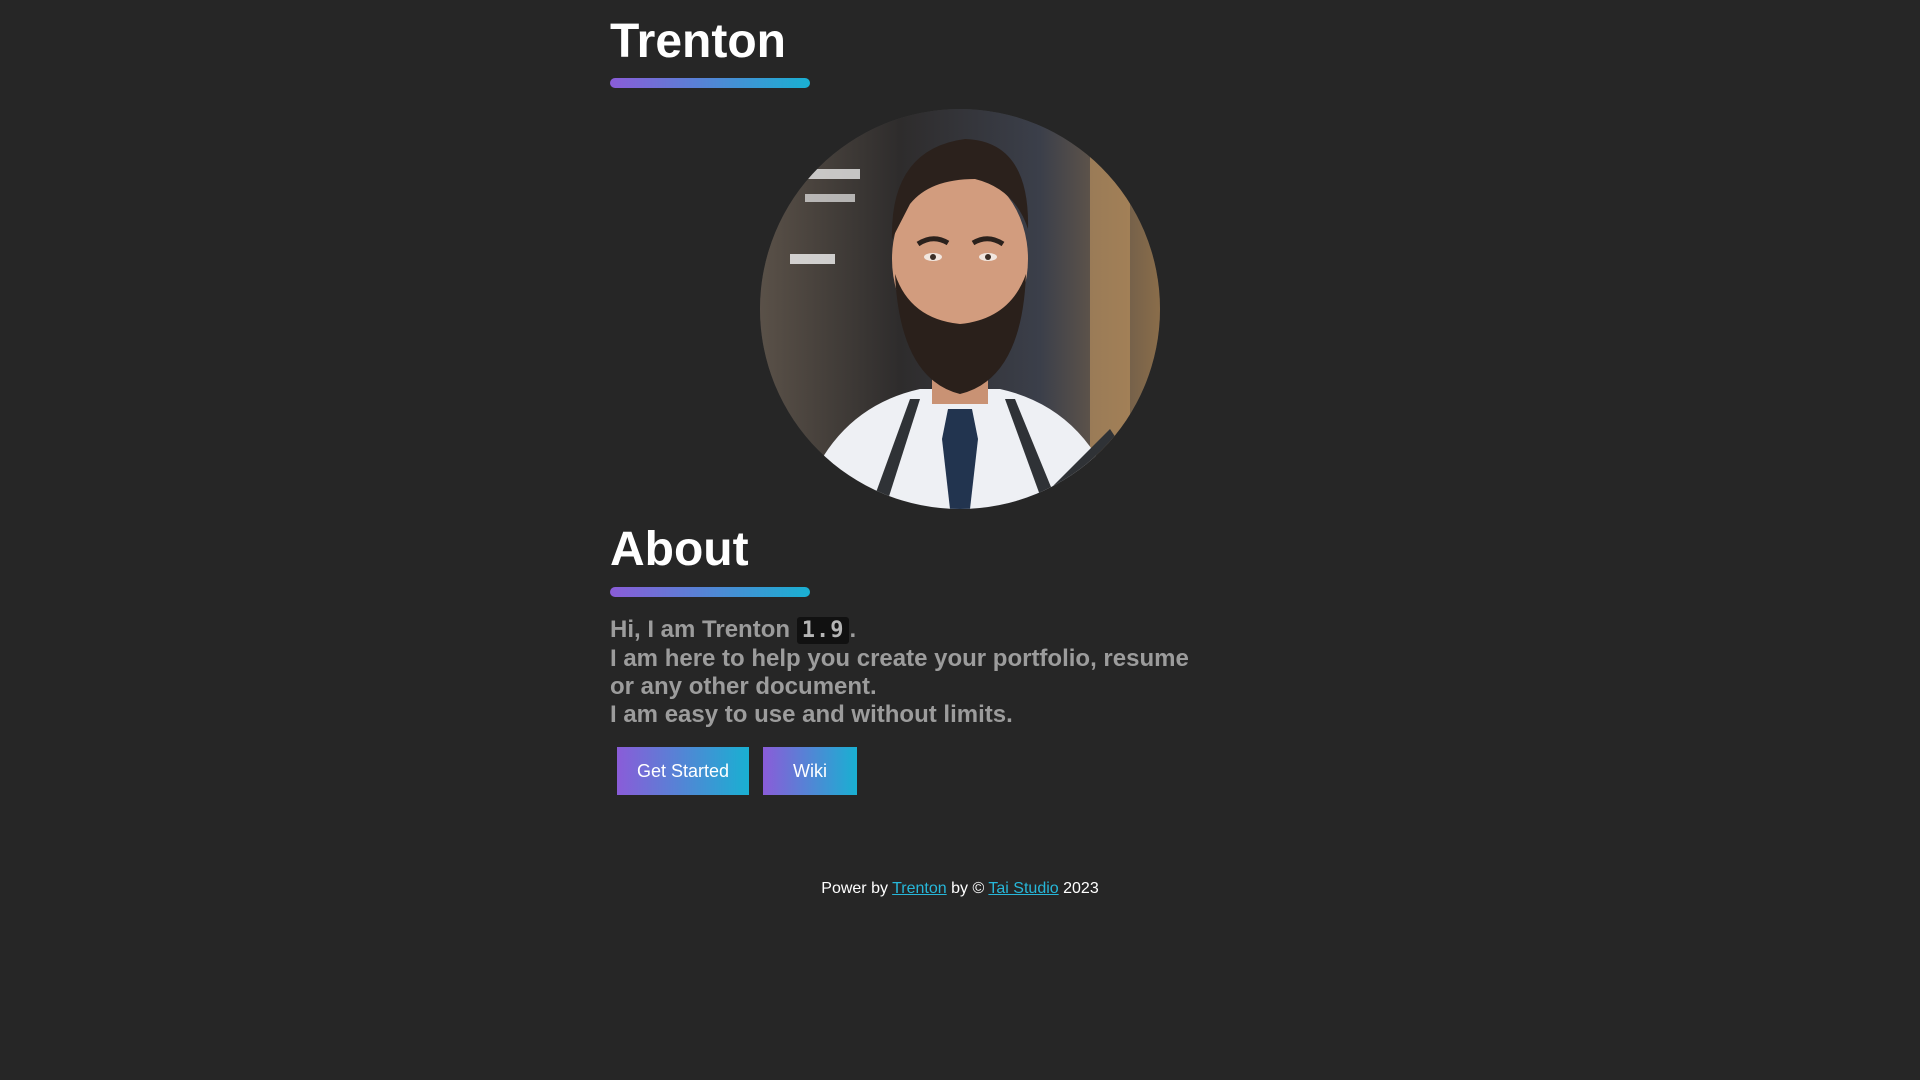 The width and height of the screenshot is (1920, 1080). What do you see at coordinates (1078, 888) in the screenshot?
I see `footer-suffix: 2023` at bounding box center [1078, 888].